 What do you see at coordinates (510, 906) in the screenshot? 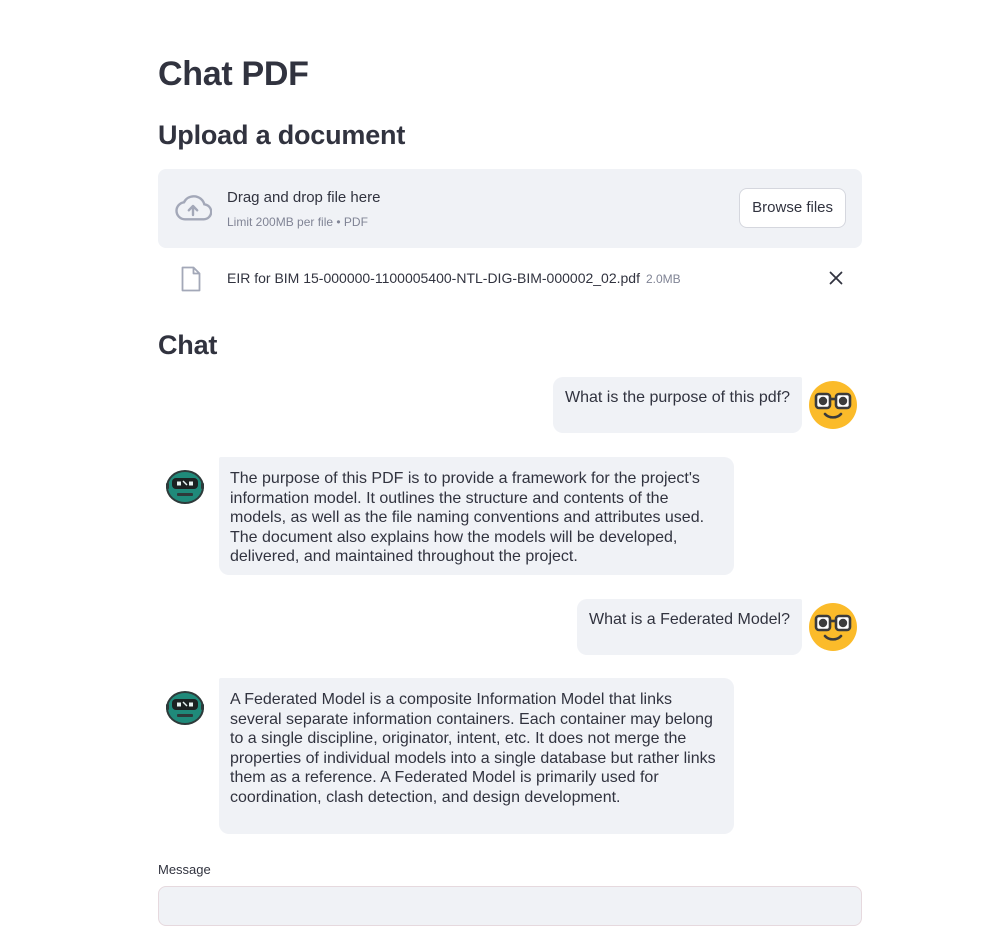
I see `message-input` at bounding box center [510, 906].